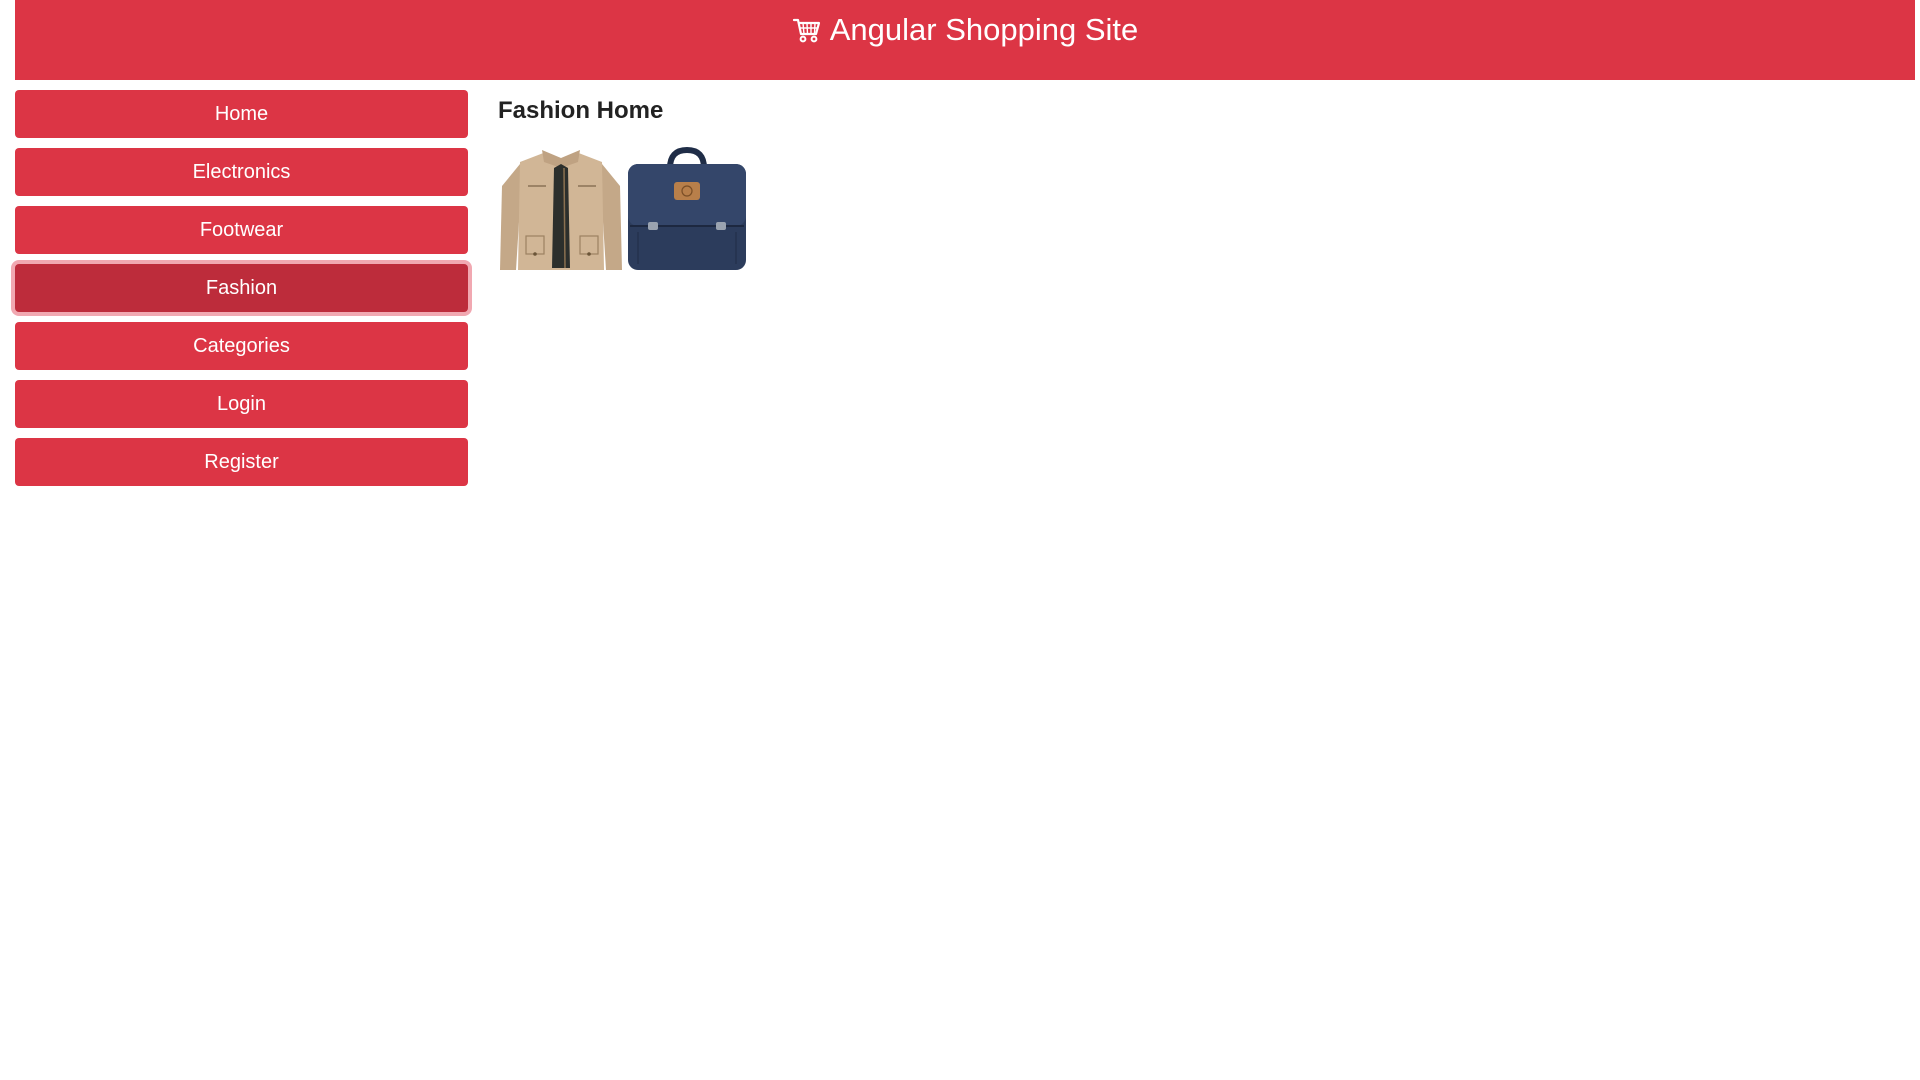 The height and width of the screenshot is (1080, 1920). I want to click on sidebar-item-categories: Categories, so click(241, 346).